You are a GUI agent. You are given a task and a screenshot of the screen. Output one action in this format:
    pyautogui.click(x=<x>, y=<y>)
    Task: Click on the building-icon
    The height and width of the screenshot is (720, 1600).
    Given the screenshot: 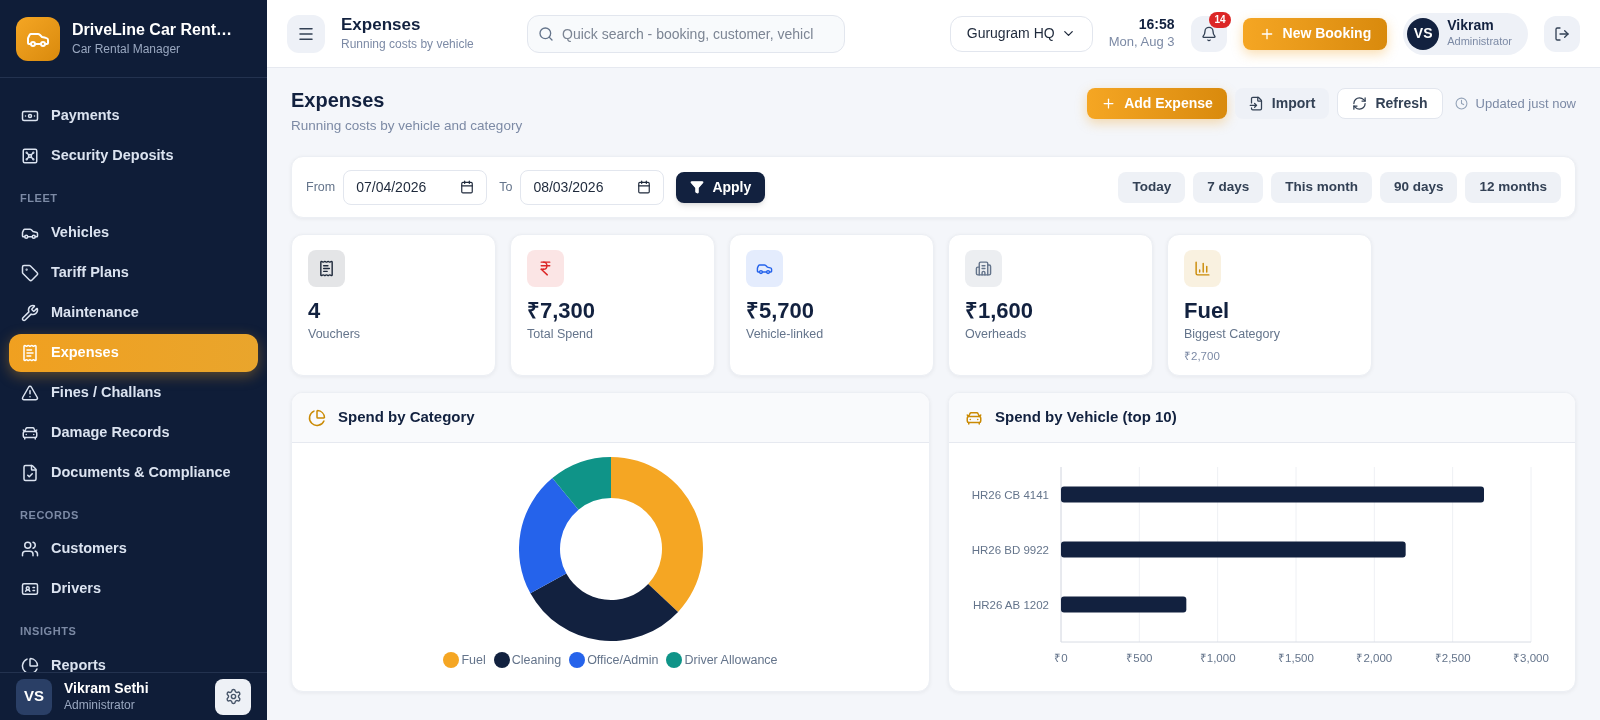 What is the action you would take?
    pyautogui.click(x=983, y=268)
    